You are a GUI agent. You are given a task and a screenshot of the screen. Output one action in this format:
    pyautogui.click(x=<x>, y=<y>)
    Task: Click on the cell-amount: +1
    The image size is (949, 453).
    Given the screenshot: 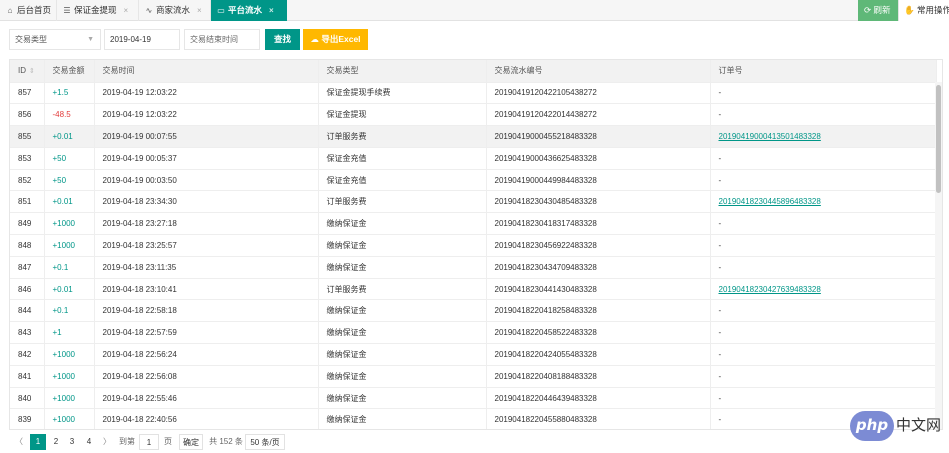 What is the action you would take?
    pyautogui.click(x=69, y=333)
    